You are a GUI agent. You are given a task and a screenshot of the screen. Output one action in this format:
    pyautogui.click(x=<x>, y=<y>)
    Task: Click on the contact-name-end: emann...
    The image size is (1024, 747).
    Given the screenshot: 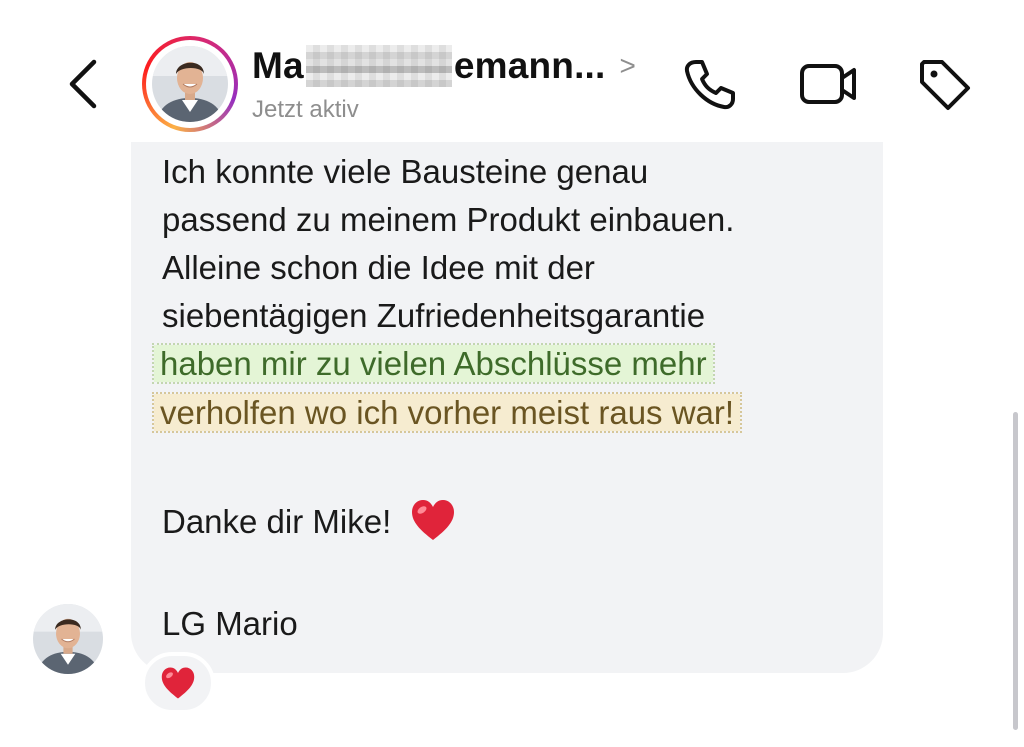 What is the action you would take?
    pyautogui.click(x=529, y=65)
    